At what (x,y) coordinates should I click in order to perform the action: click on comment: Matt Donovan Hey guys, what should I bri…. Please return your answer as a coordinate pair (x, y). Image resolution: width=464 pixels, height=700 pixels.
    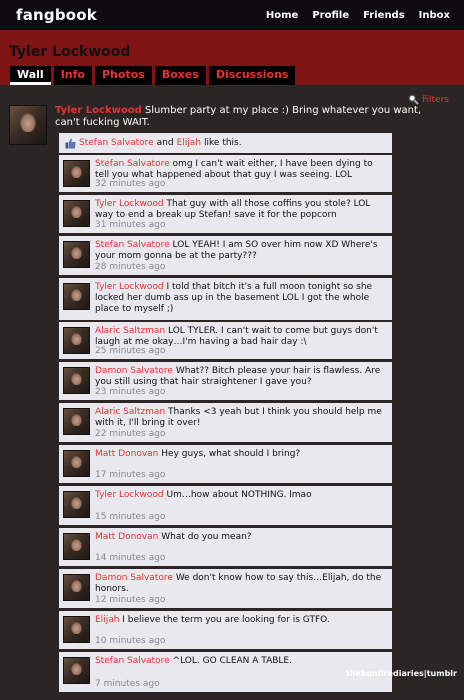
    Looking at the image, I should click on (225, 464).